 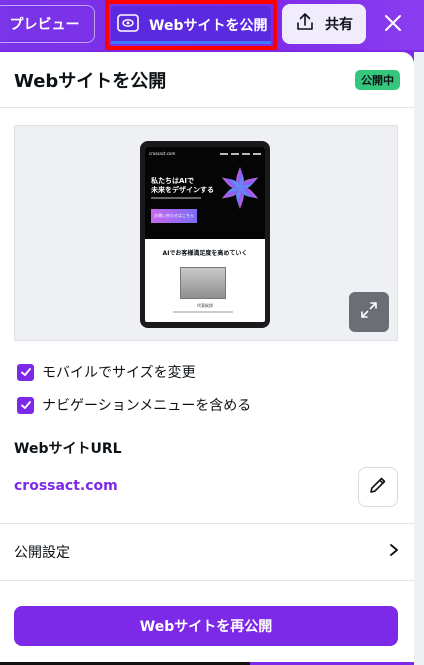 I want to click on preview-cta-label: お問い合わせはこちら, so click(x=174, y=215).